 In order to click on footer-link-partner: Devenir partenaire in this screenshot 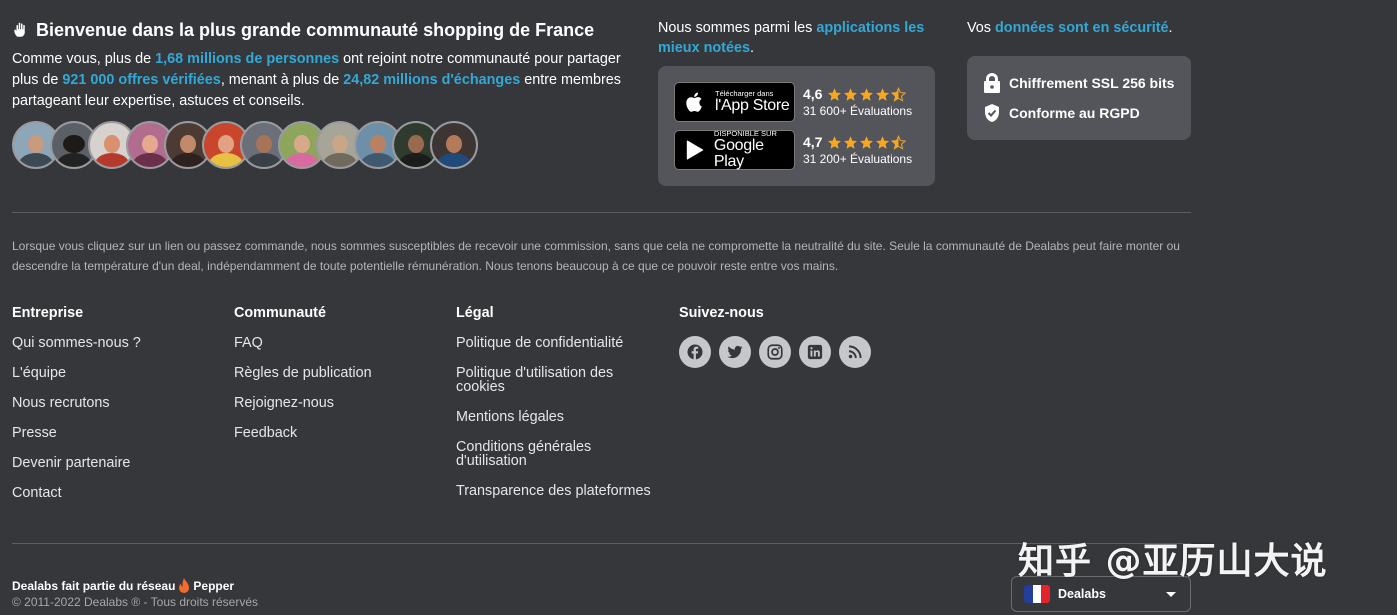, I will do `click(71, 463)`.